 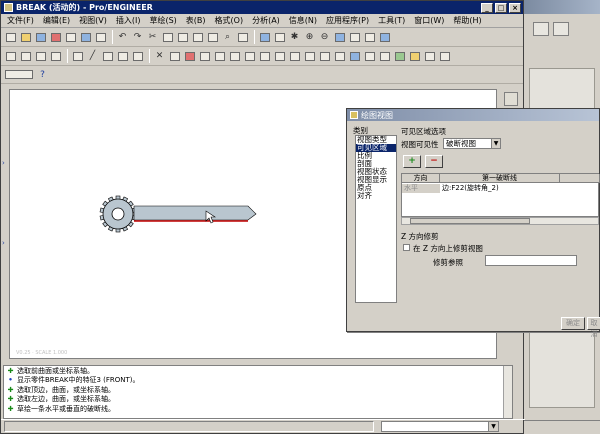 What do you see at coordinates (40, 56) in the screenshot?
I see `point-icon` at bounding box center [40, 56].